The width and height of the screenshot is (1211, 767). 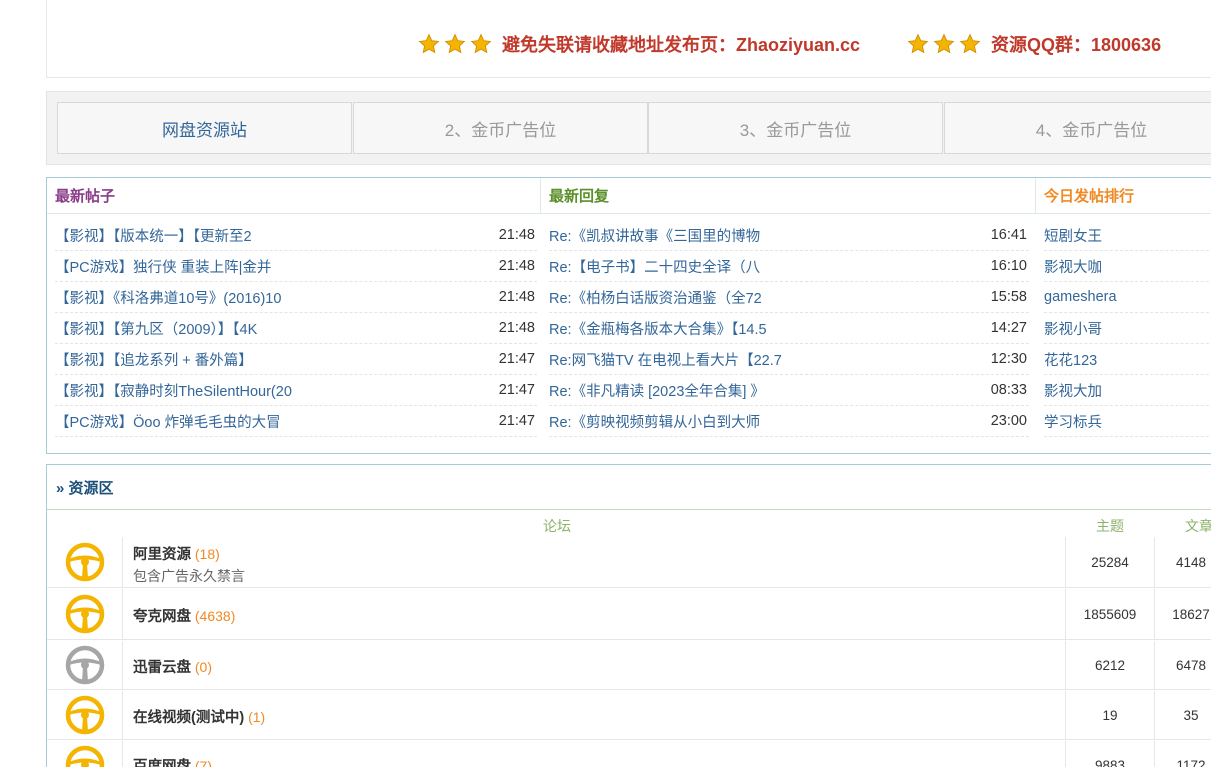 I want to click on reply-time: 08:33, so click(x=1008, y=390).